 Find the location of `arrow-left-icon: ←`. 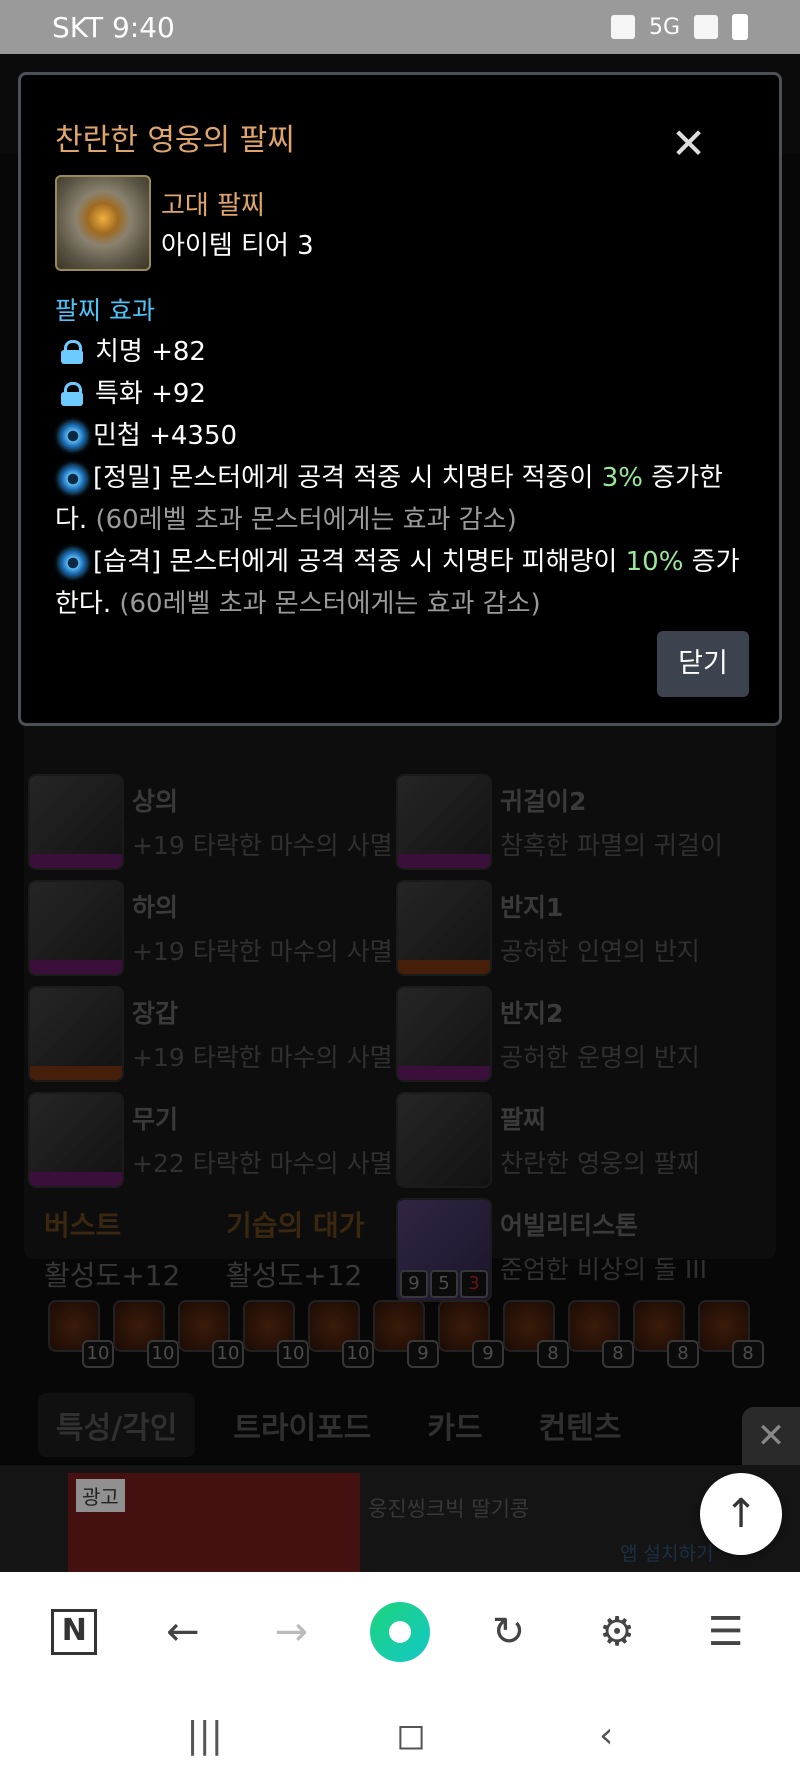

arrow-left-icon: ← is located at coordinates (183, 1632).